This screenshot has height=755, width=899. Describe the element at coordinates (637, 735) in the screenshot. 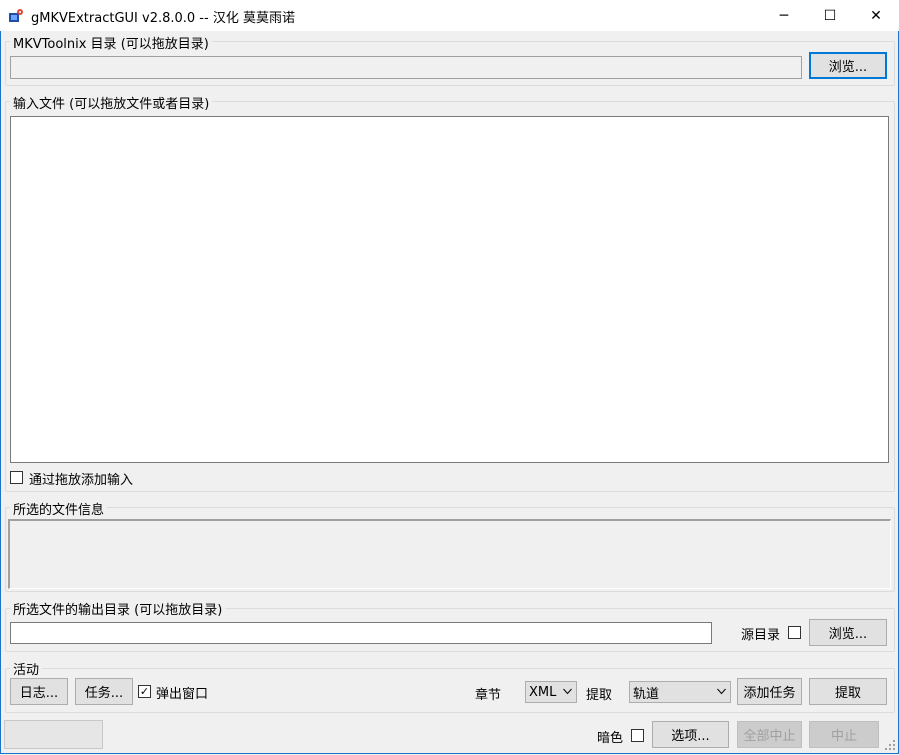

I see `dark-mode-checkbox` at that location.